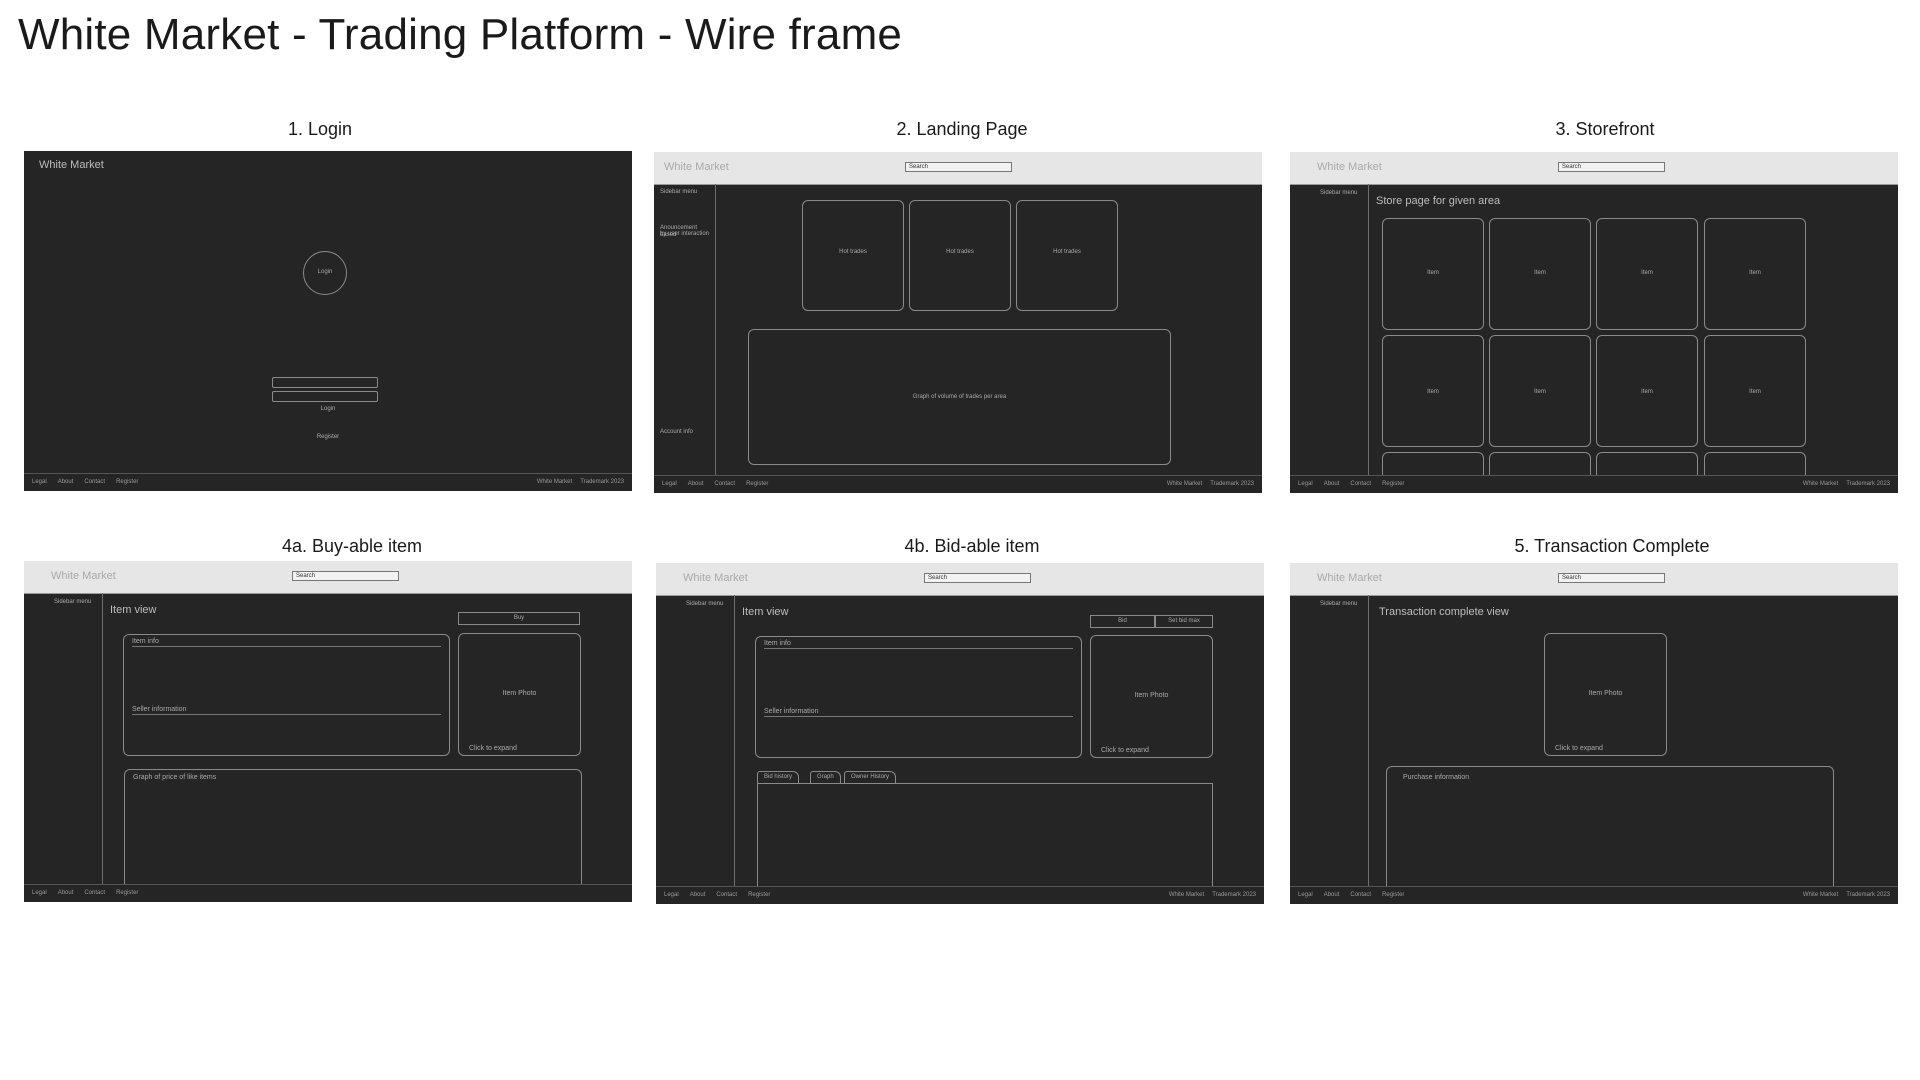 The width and height of the screenshot is (1920, 1080). I want to click on announcement-label-2: by user interaction, so click(685, 234).